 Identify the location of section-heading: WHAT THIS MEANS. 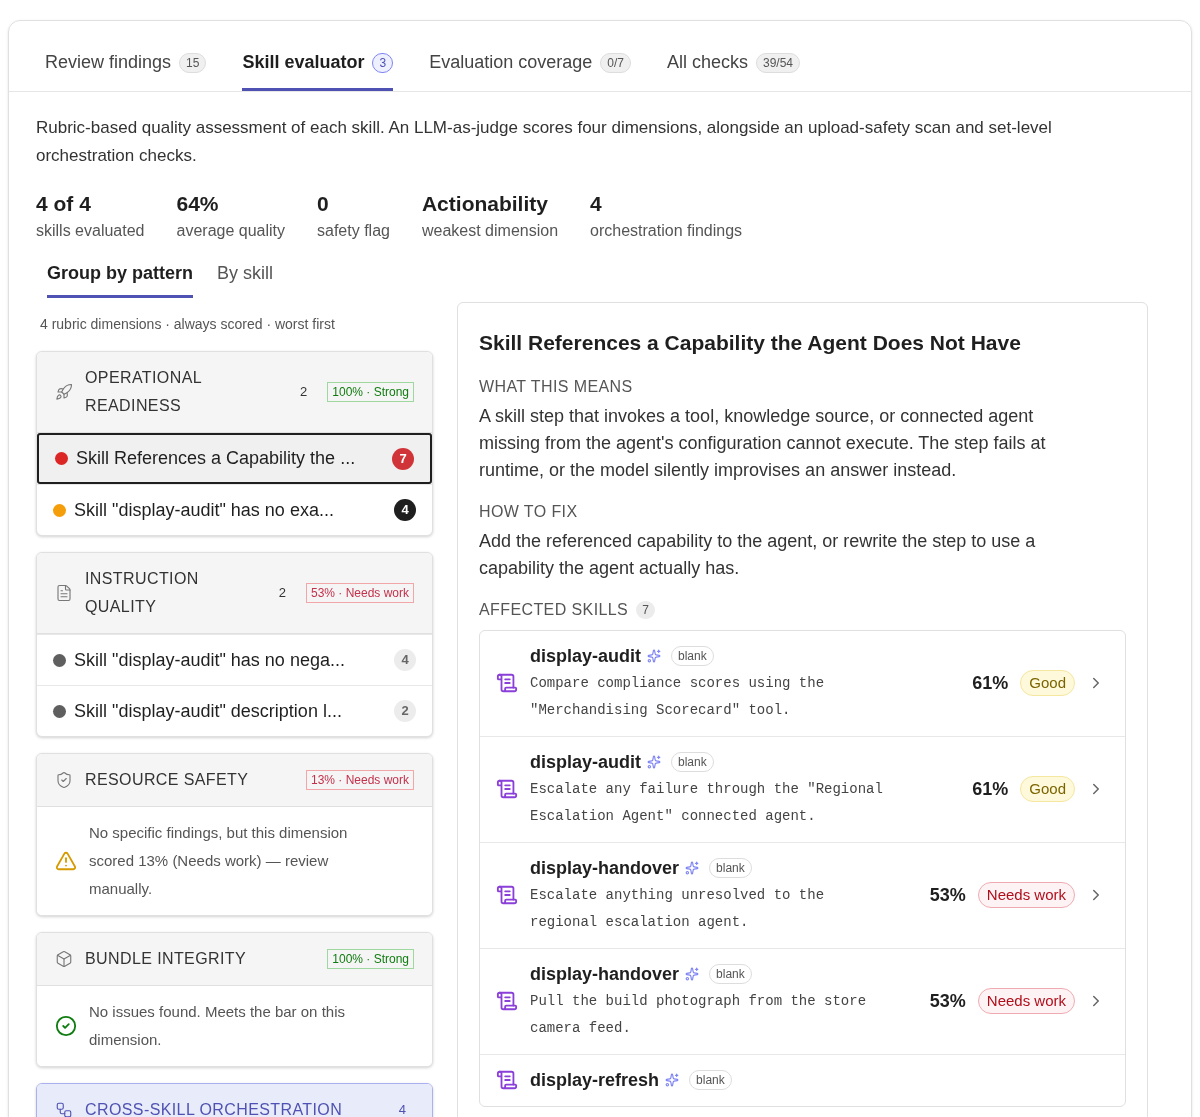
(556, 386).